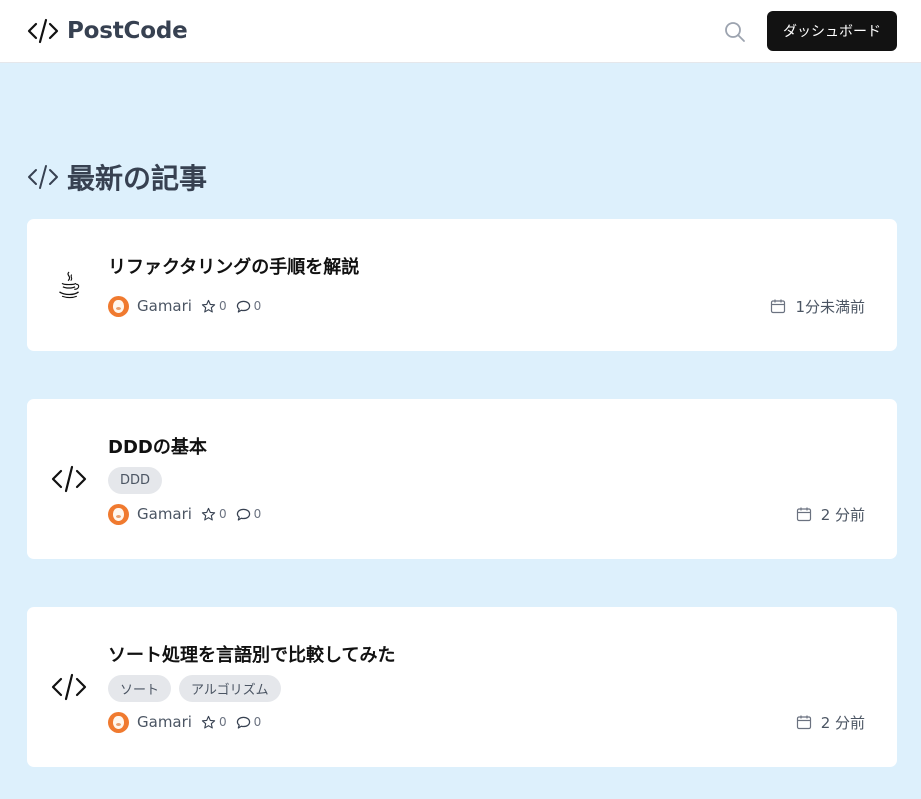  I want to click on search-button, so click(735, 32).